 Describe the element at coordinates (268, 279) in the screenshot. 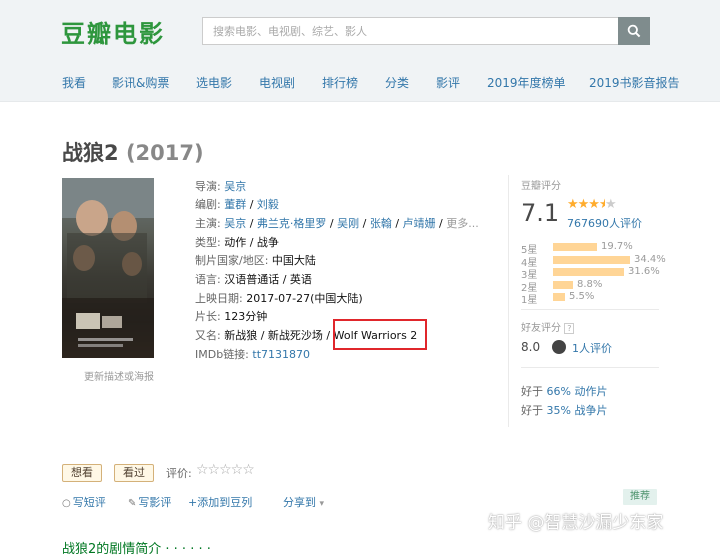

I see `language-value: 汉语普通话 / 英语` at that location.